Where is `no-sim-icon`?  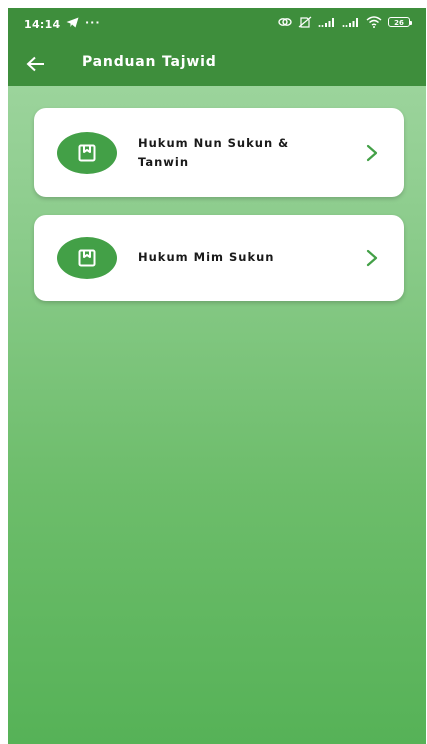 no-sim-icon is located at coordinates (305, 22).